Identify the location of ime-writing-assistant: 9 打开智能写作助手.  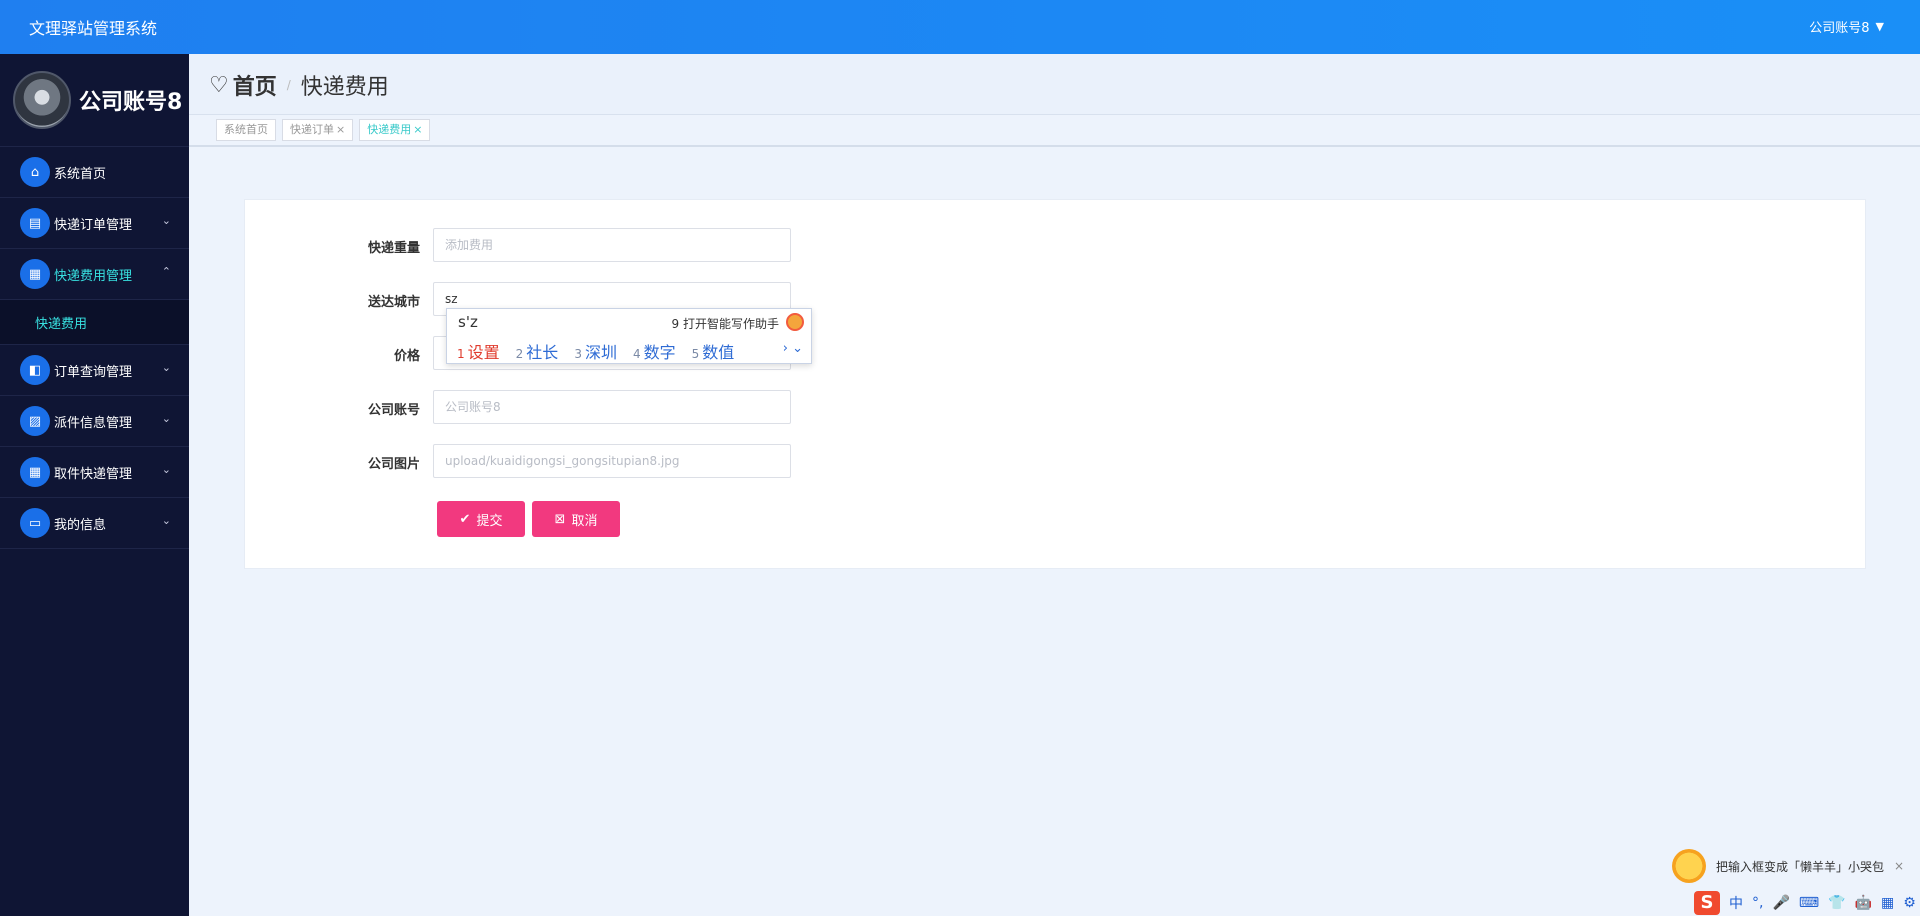
(725, 323).